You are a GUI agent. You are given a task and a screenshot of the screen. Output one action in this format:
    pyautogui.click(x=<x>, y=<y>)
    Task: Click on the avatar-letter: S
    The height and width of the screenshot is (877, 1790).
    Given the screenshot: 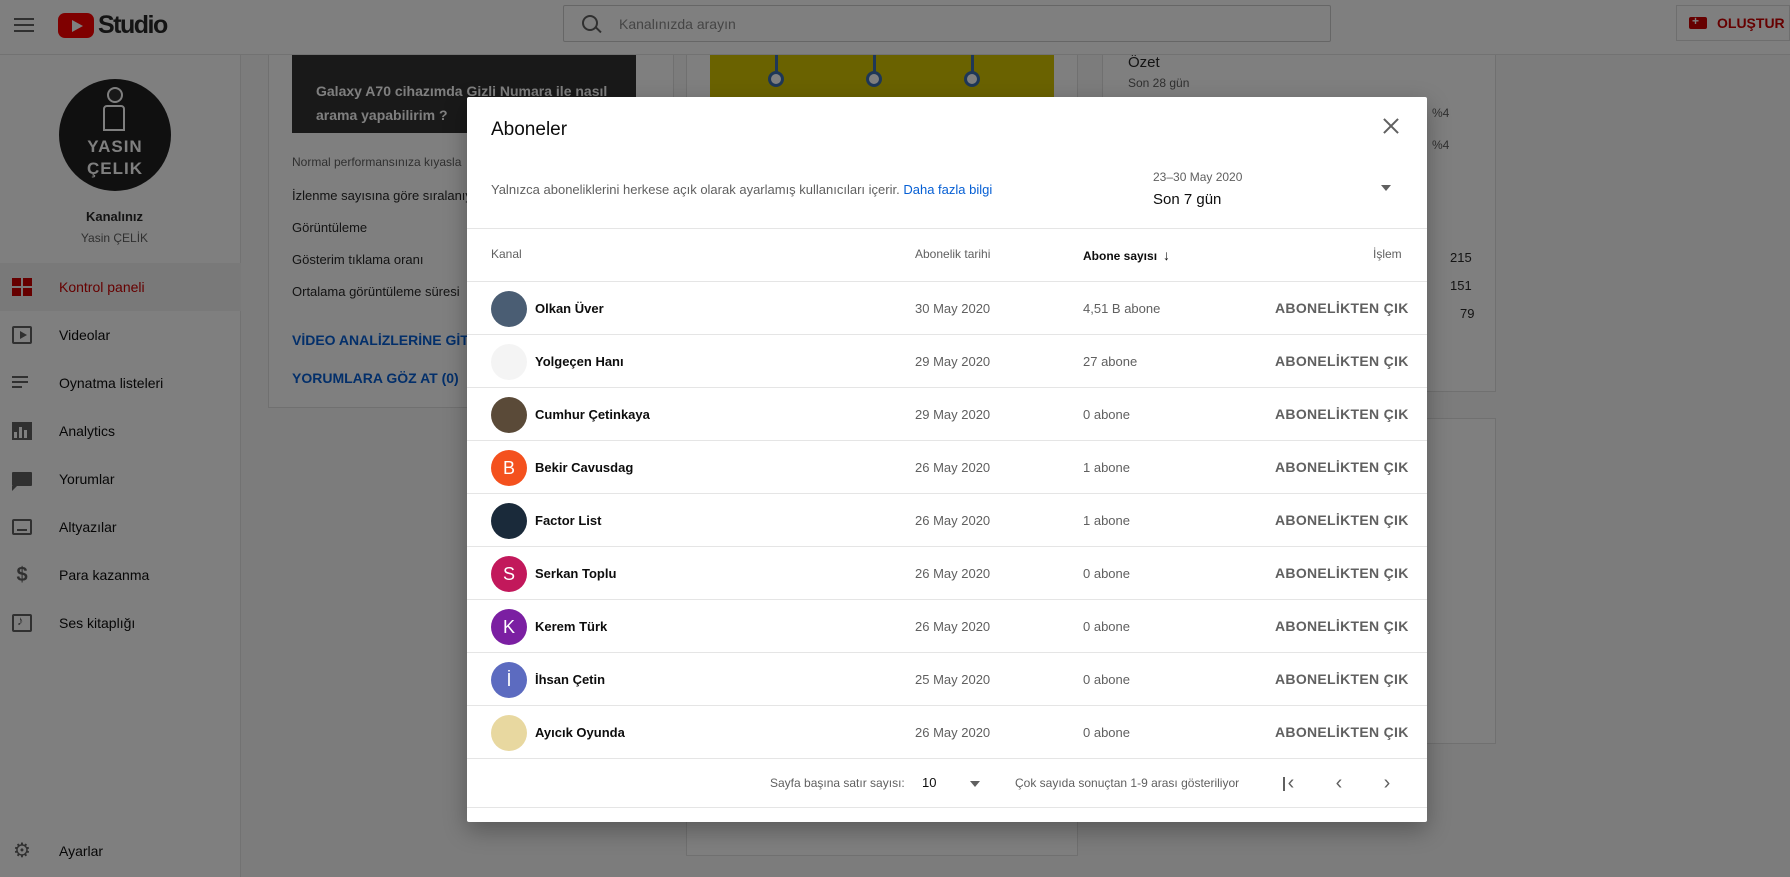 What is the action you would take?
    pyautogui.click(x=508, y=573)
    